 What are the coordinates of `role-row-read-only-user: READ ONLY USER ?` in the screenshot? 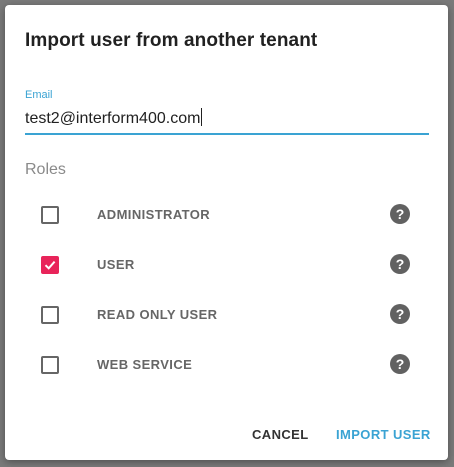 It's located at (226, 315).